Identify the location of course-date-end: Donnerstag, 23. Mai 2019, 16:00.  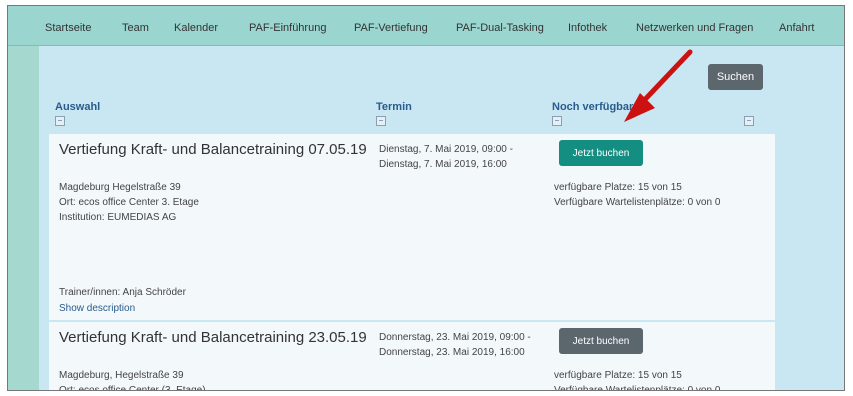
(452, 352).